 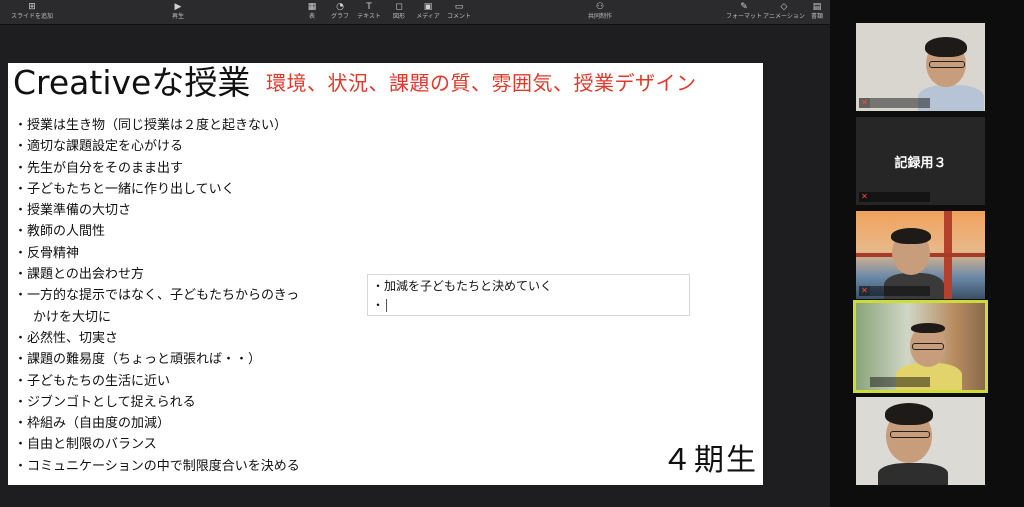 I want to click on add-slide-button: ⊞ スライドを追加, so click(x=32, y=10).